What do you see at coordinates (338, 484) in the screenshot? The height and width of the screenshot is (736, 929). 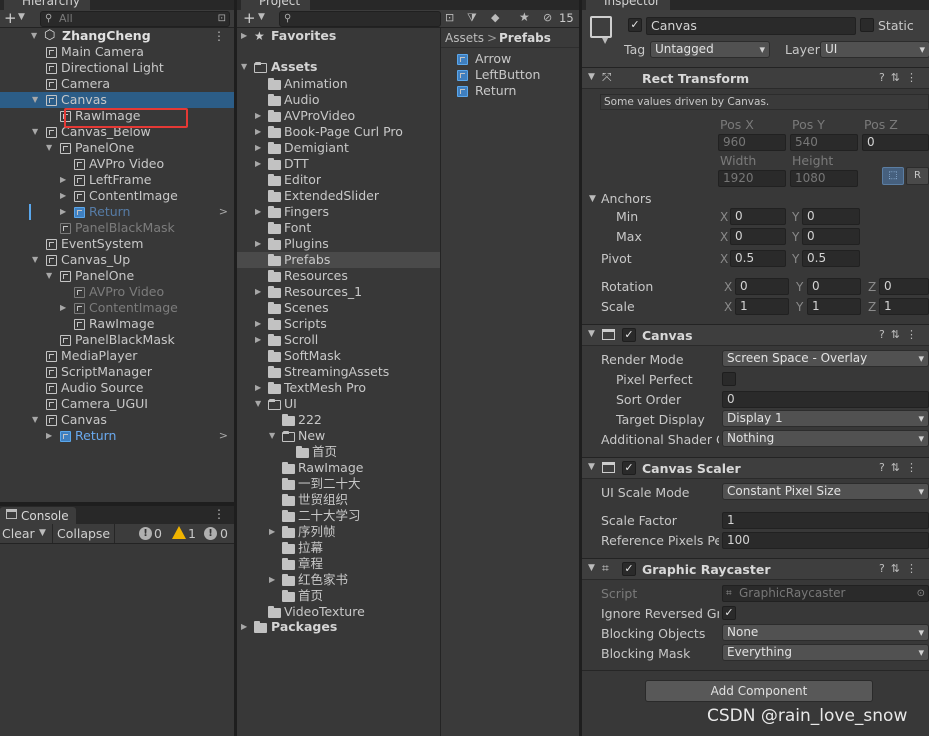 I see `folder-item: 一到二十大` at bounding box center [338, 484].